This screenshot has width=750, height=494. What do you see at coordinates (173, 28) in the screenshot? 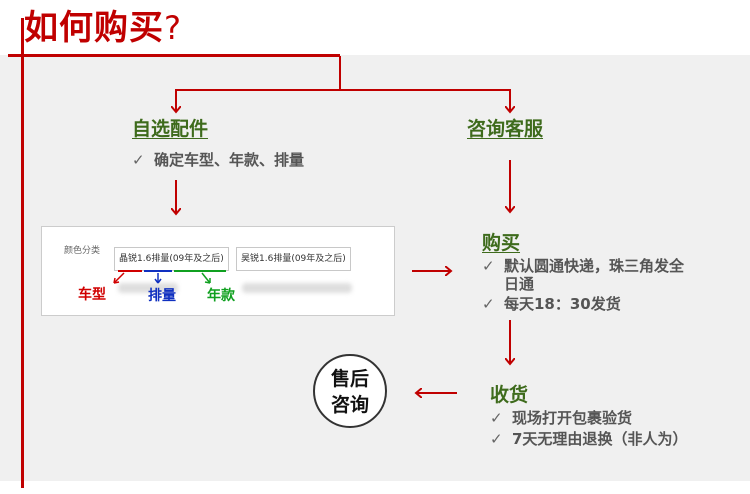
I see `page-title-mark: ?` at bounding box center [173, 28].